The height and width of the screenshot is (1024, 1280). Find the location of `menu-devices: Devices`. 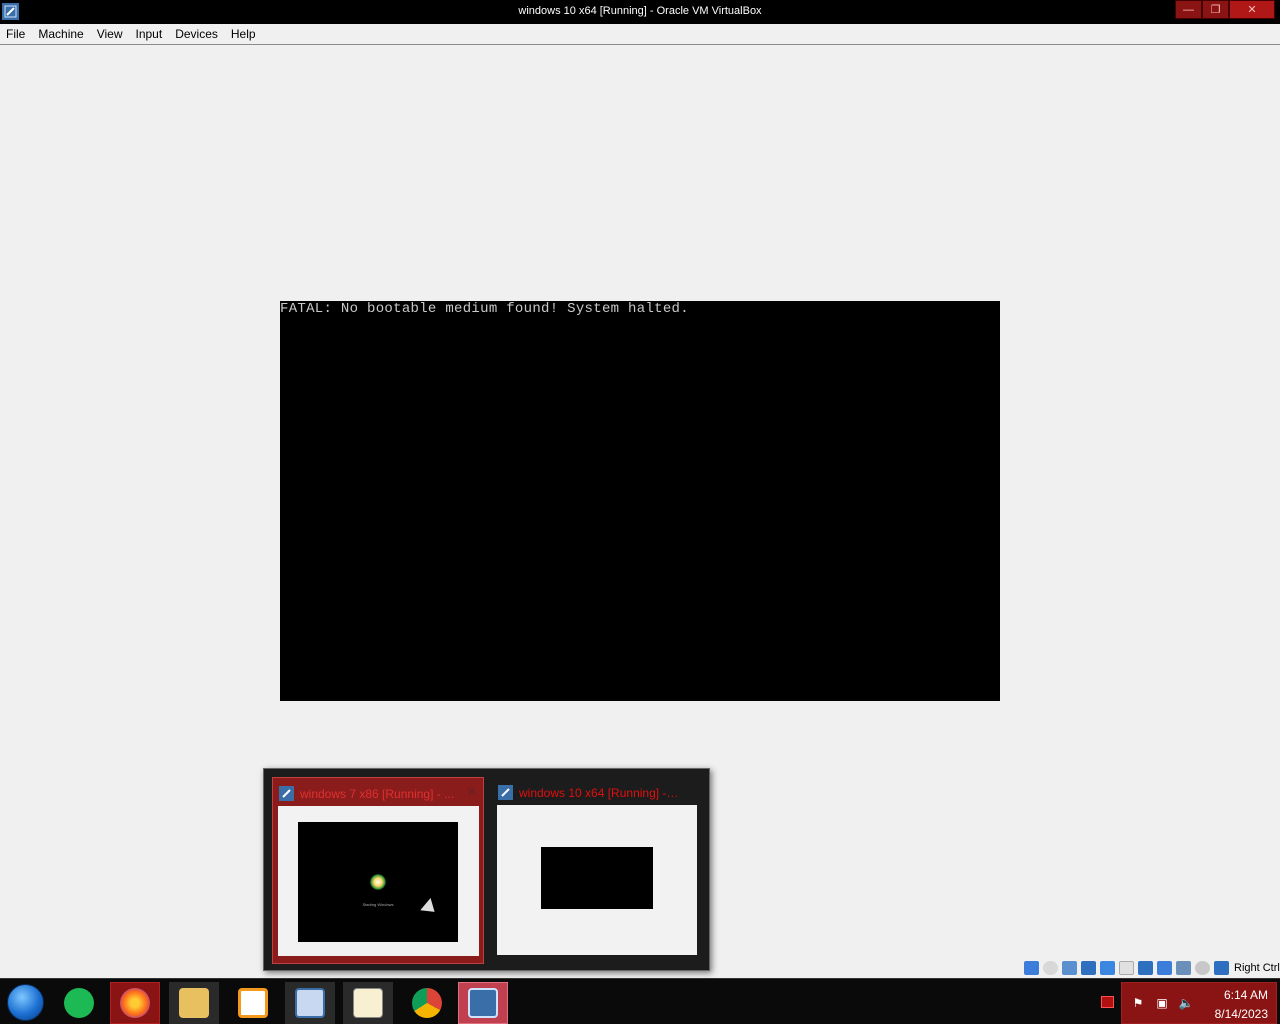

menu-devices: Devices is located at coordinates (196, 34).